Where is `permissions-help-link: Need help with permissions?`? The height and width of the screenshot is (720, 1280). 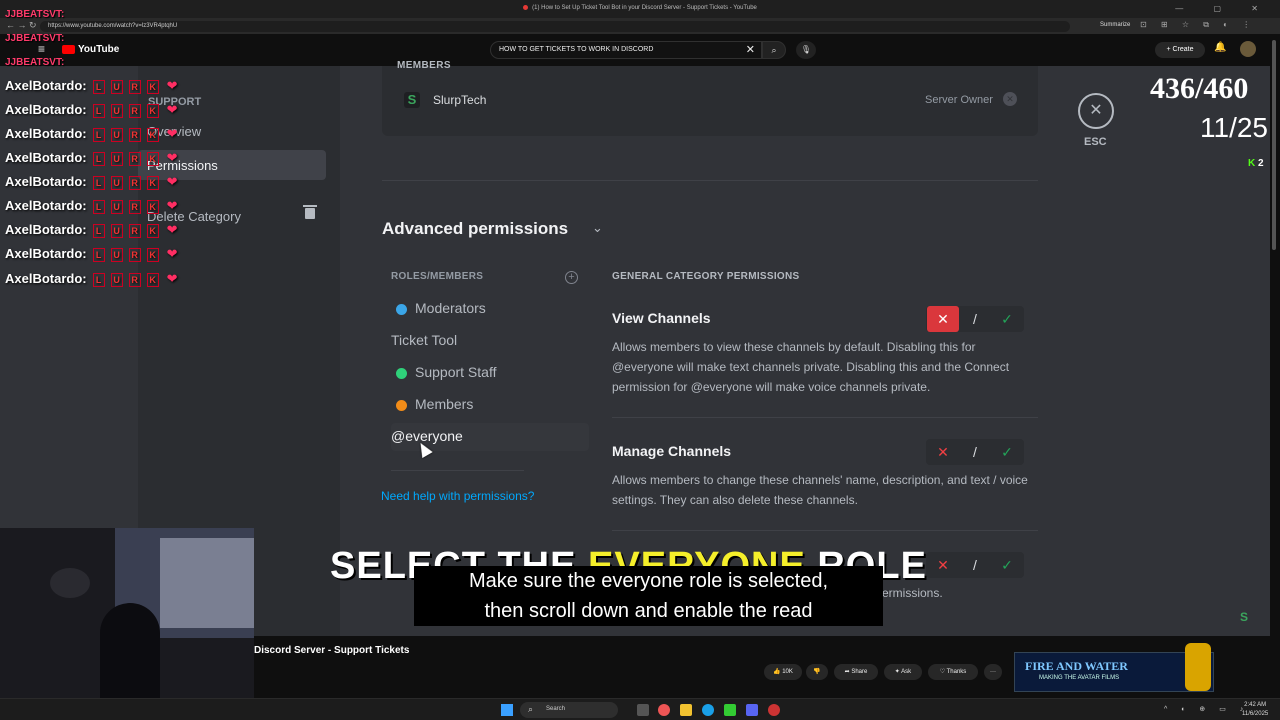
permissions-help-link: Need help with permissions? is located at coordinates (457, 496).